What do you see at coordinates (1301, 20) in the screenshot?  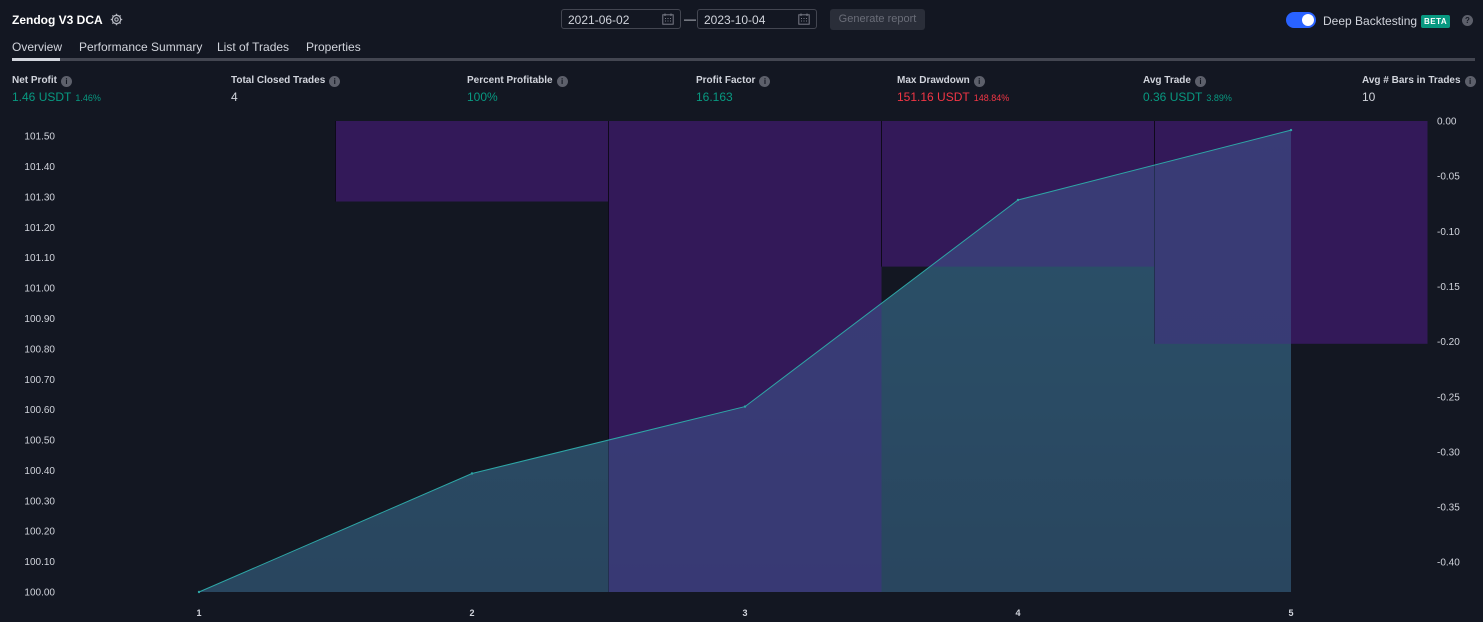 I see `deep-backtesting-toggle` at bounding box center [1301, 20].